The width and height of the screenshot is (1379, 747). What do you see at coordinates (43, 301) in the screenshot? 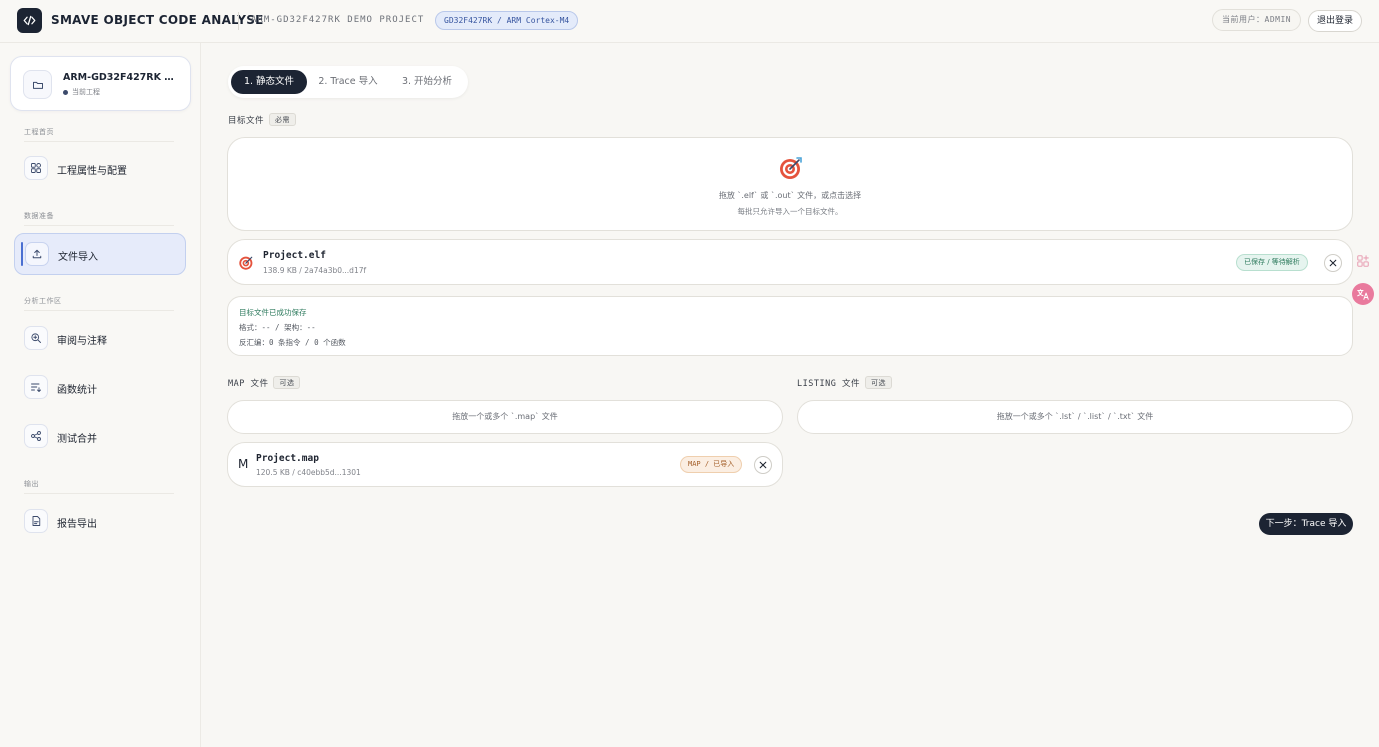
I see `section-label-analysis: 分析工作区` at bounding box center [43, 301].